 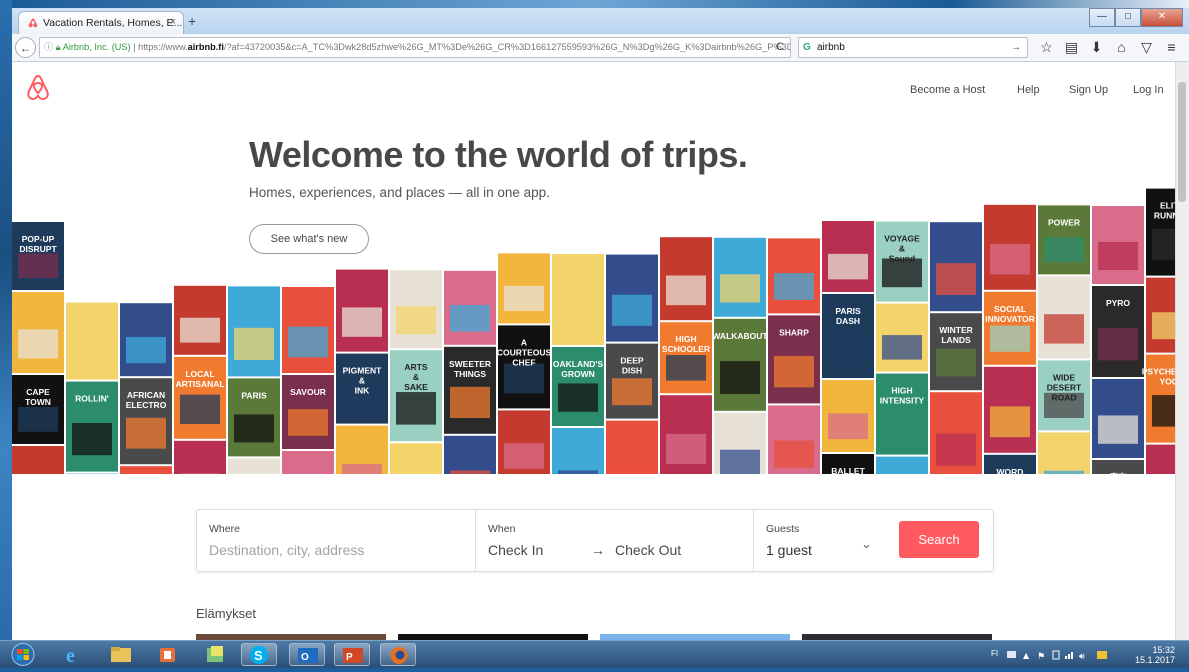 I want to click on internet-explorer-icon: e, so click(x=74, y=654).